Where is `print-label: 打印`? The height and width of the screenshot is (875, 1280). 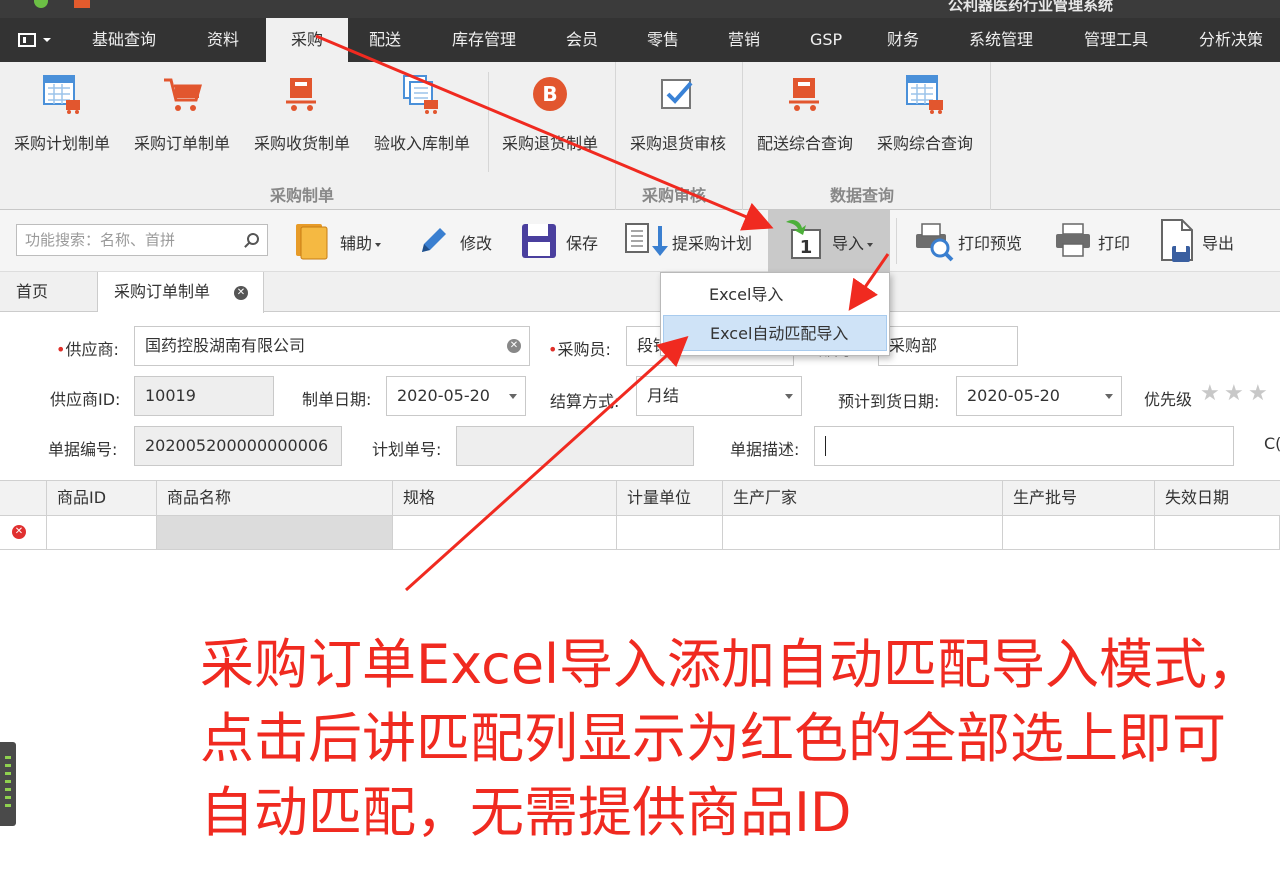
print-label: 打印 is located at coordinates (1114, 243).